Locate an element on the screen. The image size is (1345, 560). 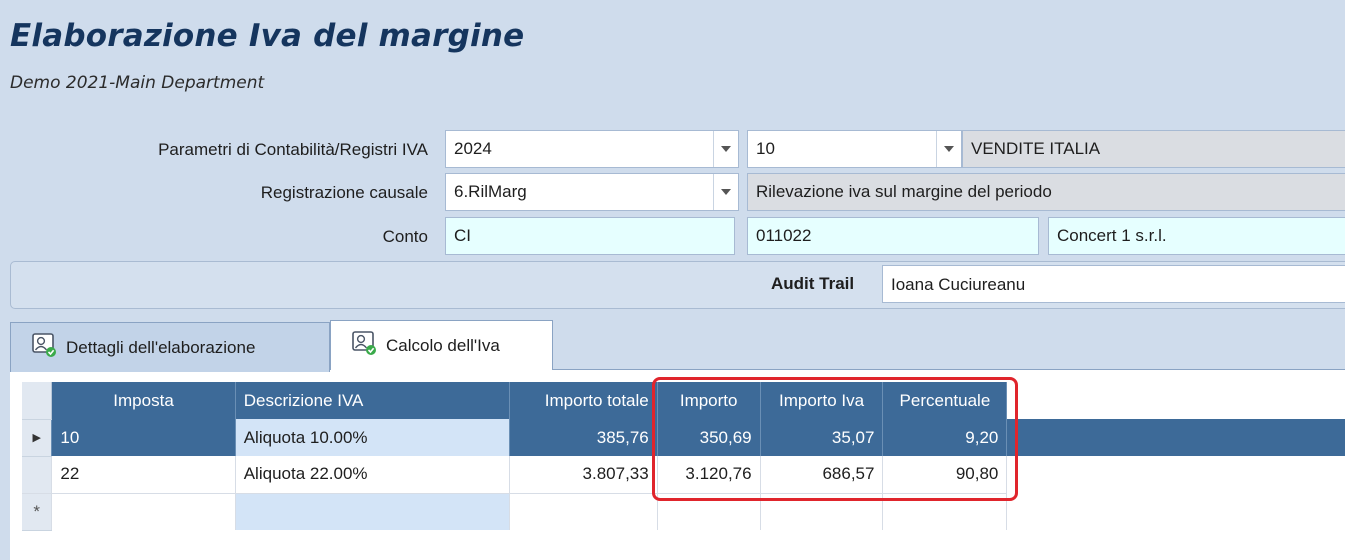
parametri-register-desc: VENDITE ITALIA is located at coordinates (1153, 149).